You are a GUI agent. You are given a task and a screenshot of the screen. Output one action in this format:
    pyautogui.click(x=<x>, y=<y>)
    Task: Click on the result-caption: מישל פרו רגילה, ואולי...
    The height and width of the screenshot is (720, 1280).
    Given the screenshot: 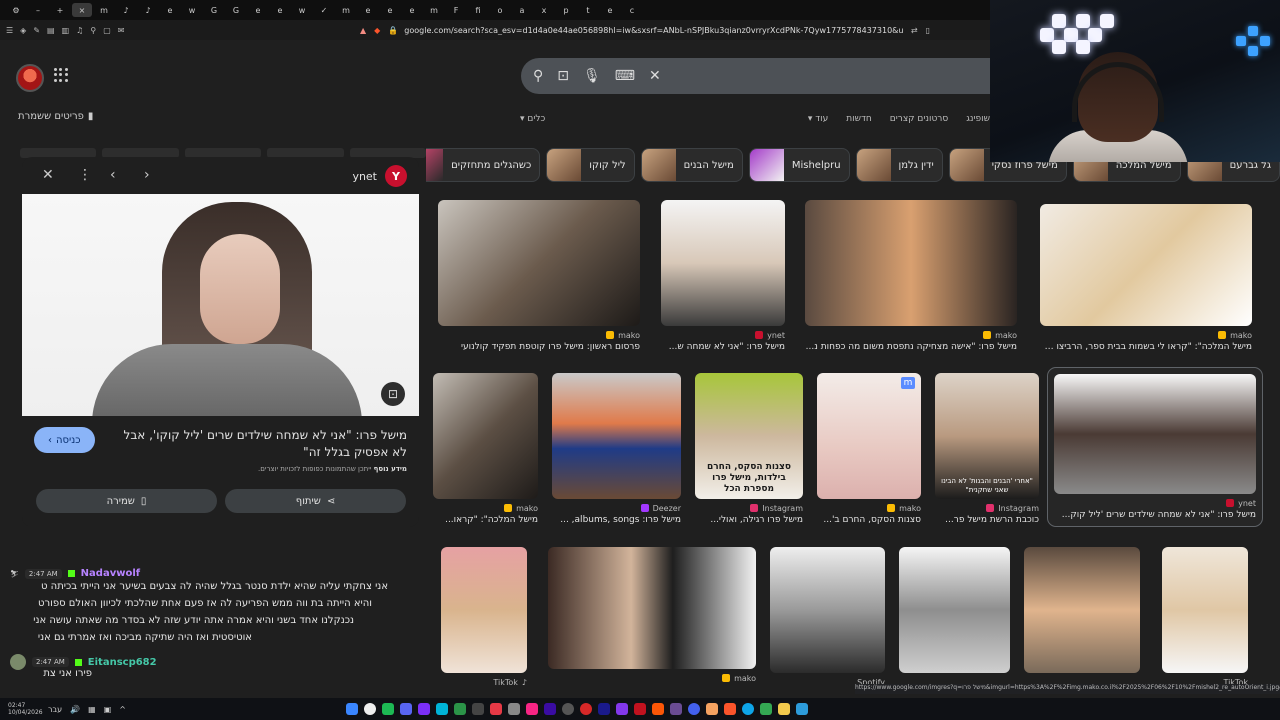 What is the action you would take?
    pyautogui.click(x=749, y=520)
    